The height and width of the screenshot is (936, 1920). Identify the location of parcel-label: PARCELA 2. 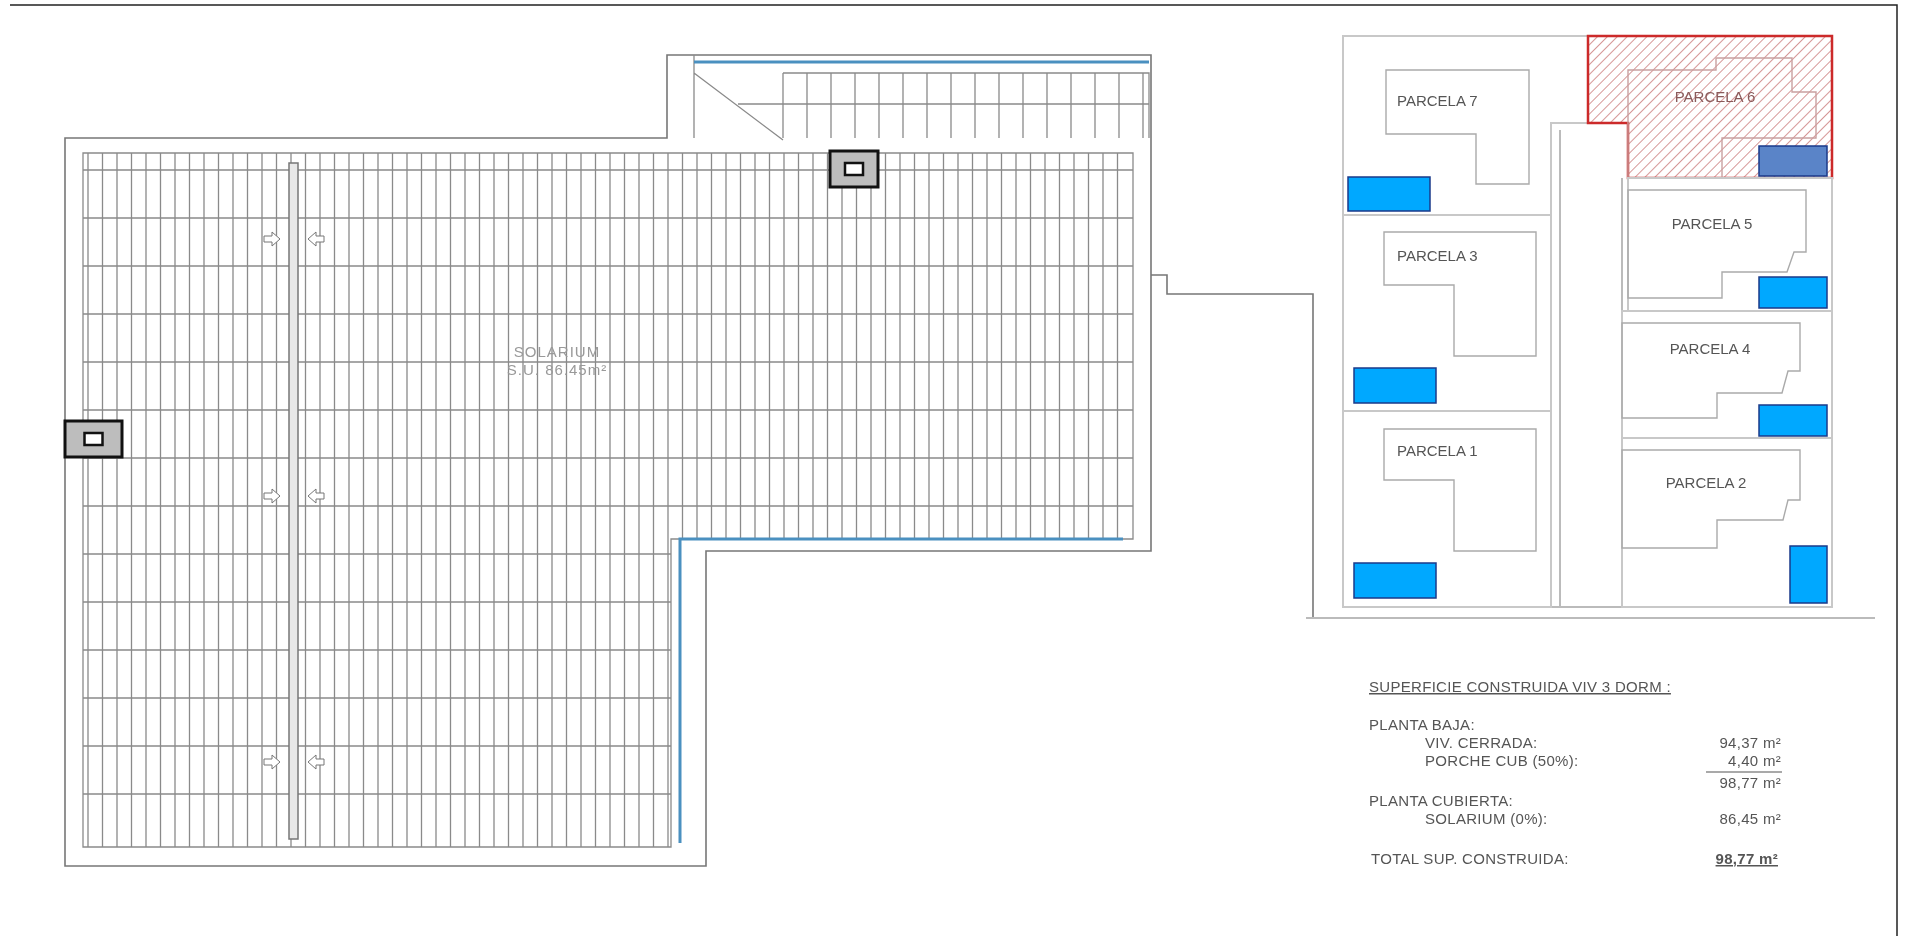
(1706, 482).